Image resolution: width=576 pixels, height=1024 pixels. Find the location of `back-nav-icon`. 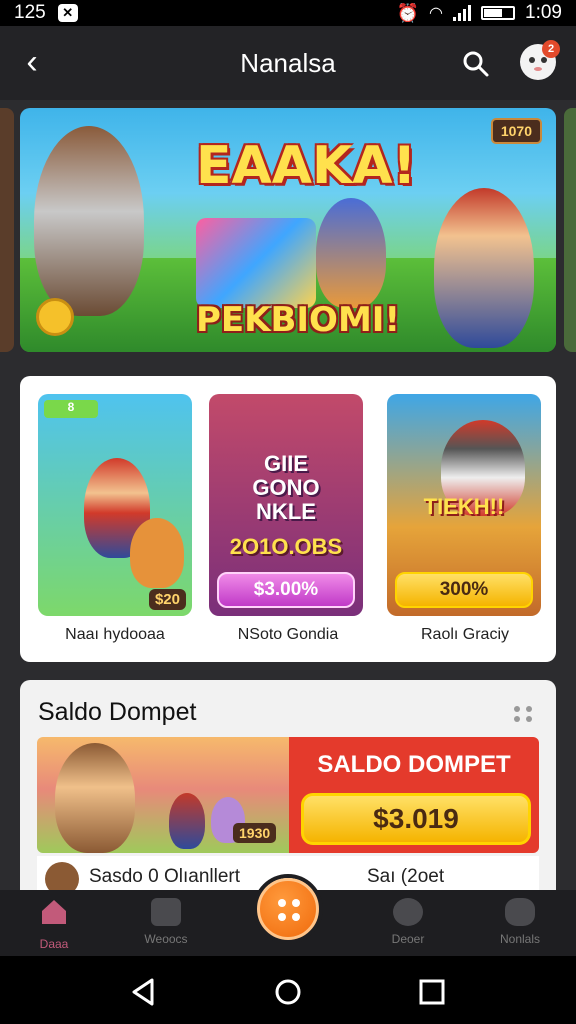

back-nav-icon is located at coordinates (144, 992).